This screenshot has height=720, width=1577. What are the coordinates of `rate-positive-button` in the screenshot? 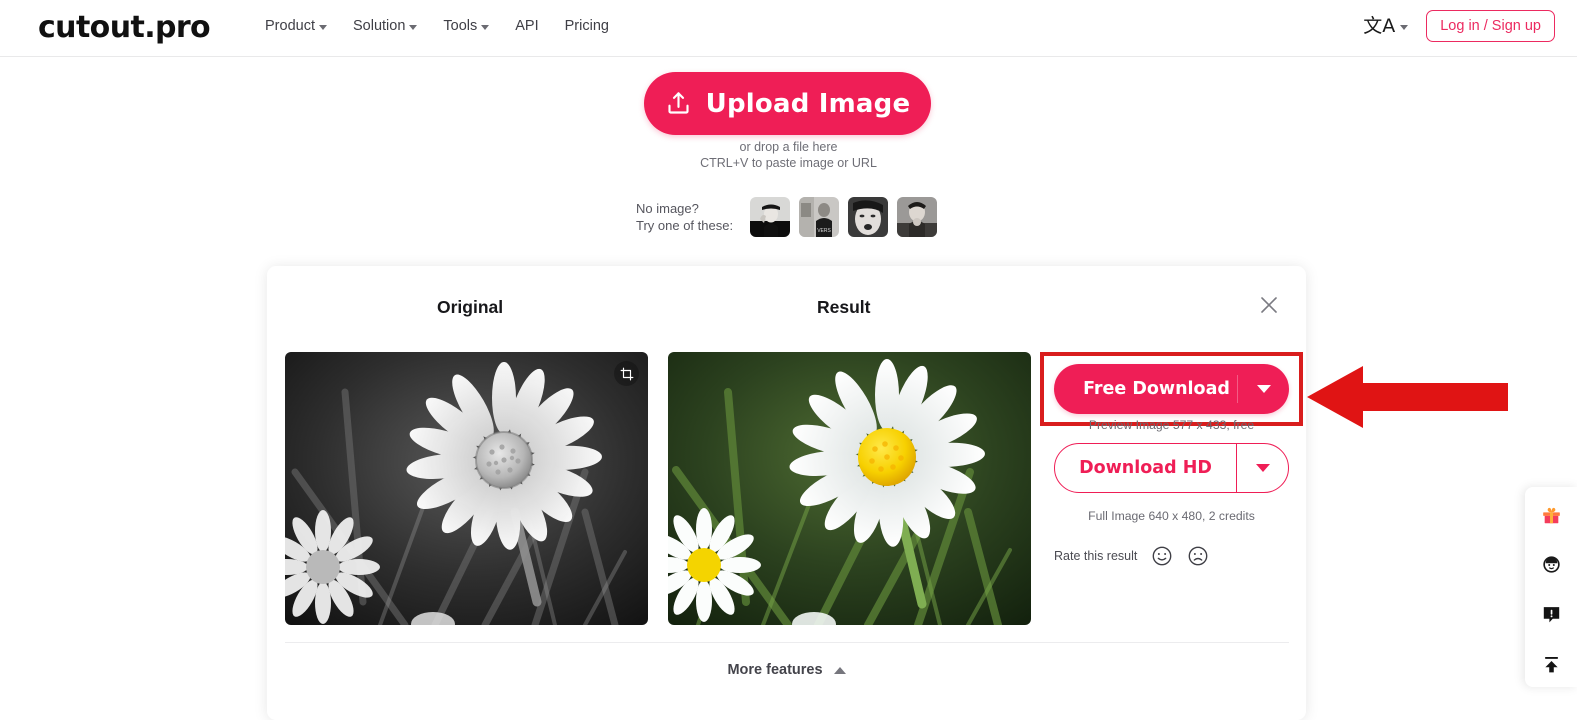 It's located at (1162, 556).